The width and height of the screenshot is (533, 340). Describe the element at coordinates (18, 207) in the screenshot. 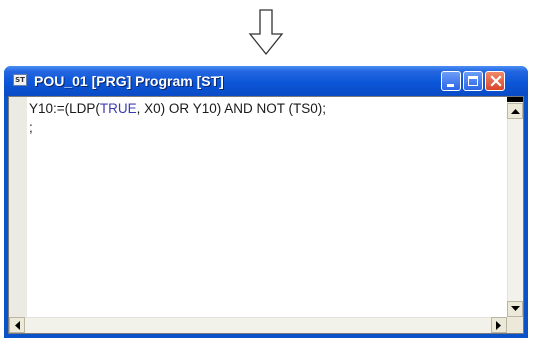

I see `editor-margin` at that location.